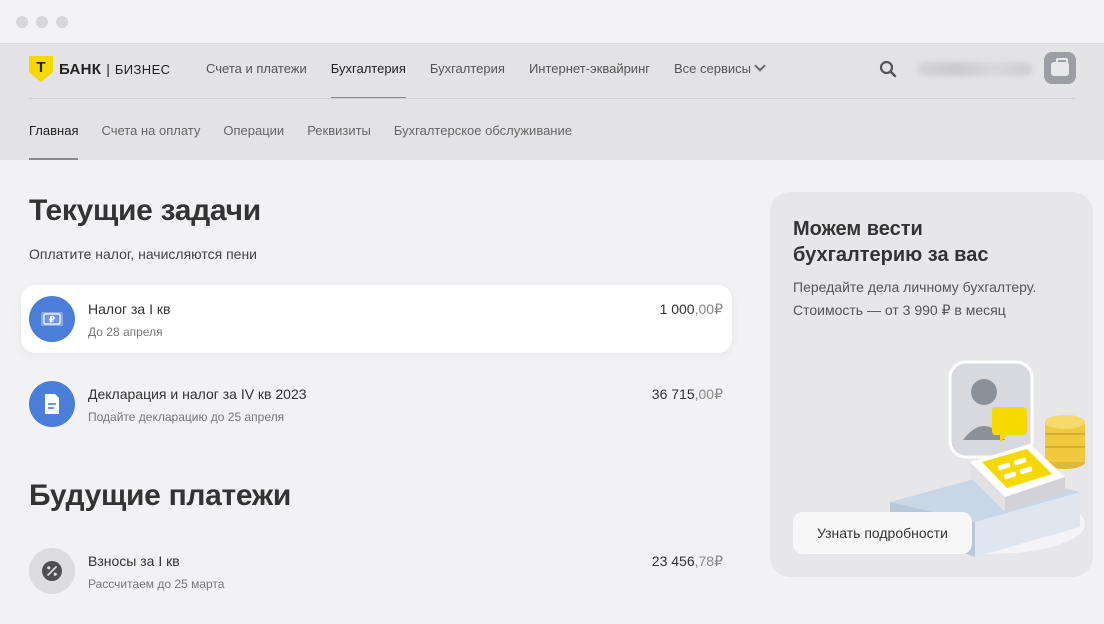 Image resolution: width=1104 pixels, height=624 pixels. What do you see at coordinates (673, 561) in the screenshot?
I see `amount-integer: 23 456` at bounding box center [673, 561].